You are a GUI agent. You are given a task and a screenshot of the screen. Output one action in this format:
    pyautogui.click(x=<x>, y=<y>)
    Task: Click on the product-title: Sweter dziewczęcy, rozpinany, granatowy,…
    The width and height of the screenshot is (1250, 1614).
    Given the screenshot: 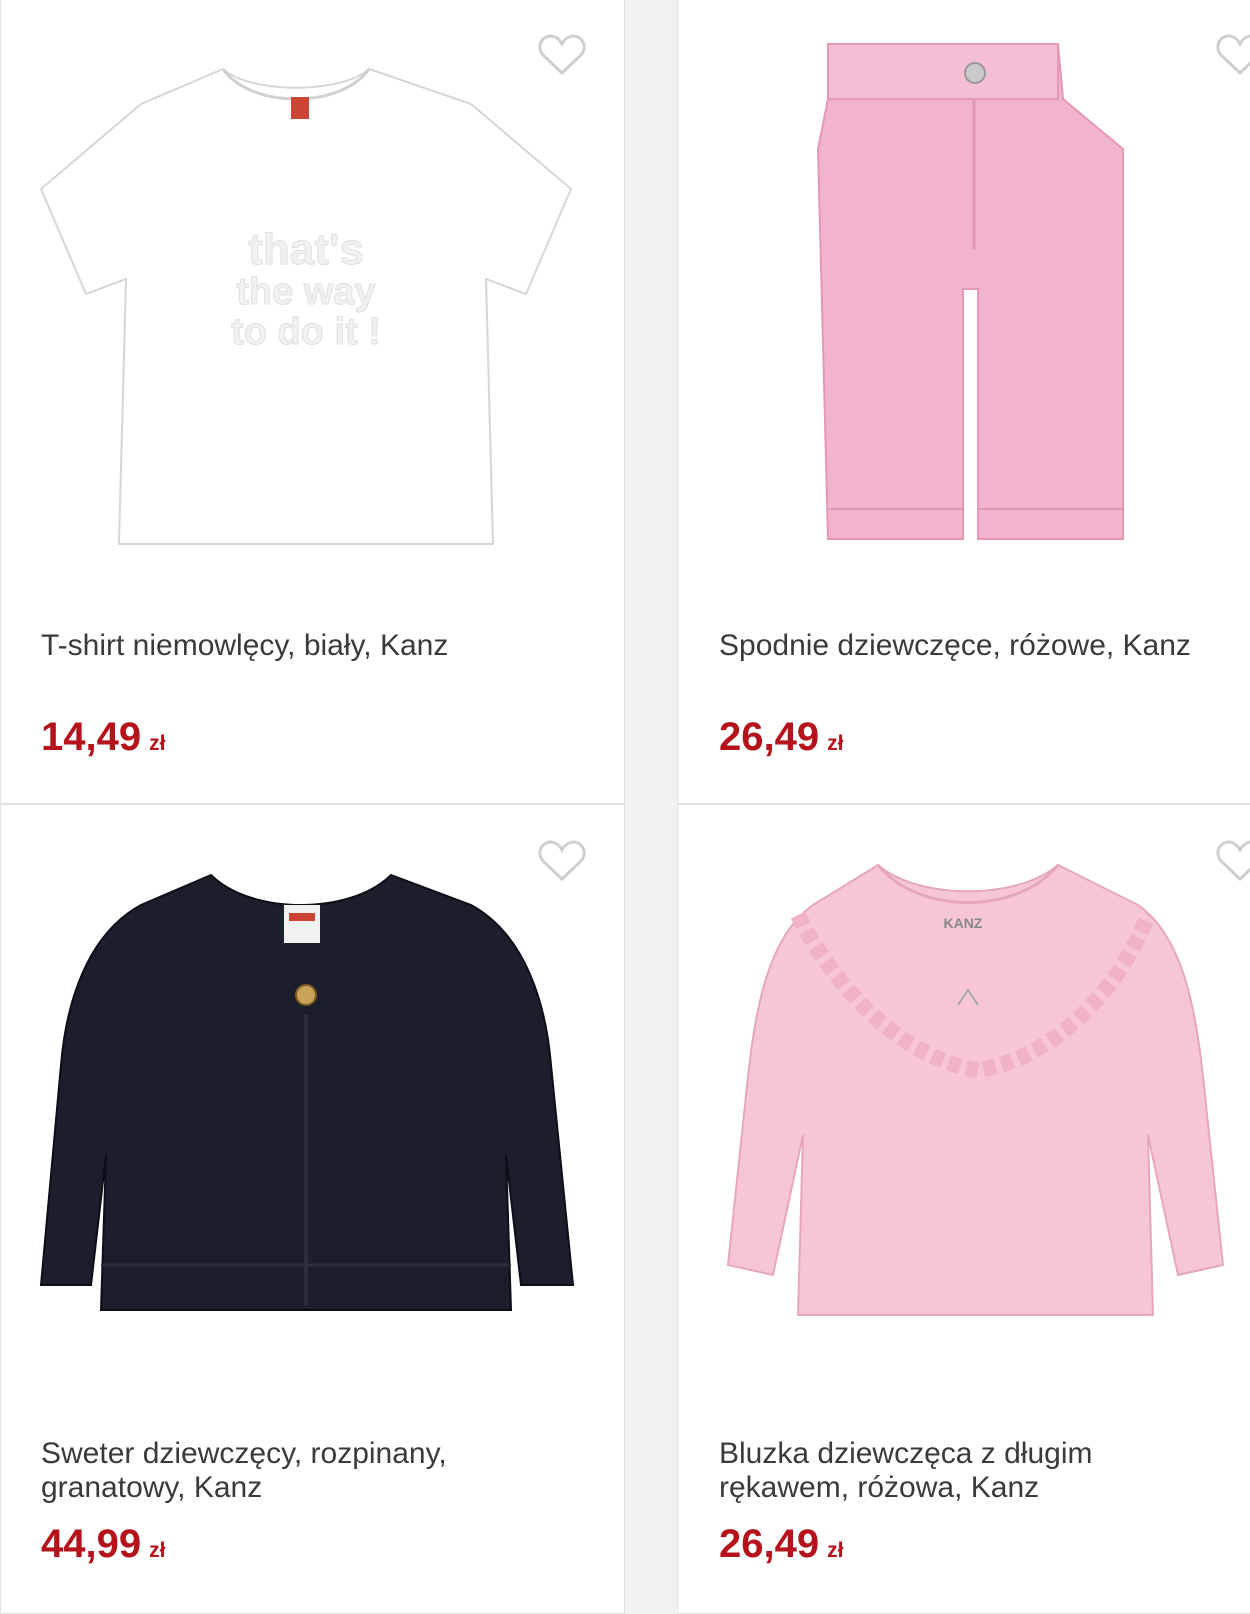 What is the action you would take?
    pyautogui.click(x=332, y=1471)
    